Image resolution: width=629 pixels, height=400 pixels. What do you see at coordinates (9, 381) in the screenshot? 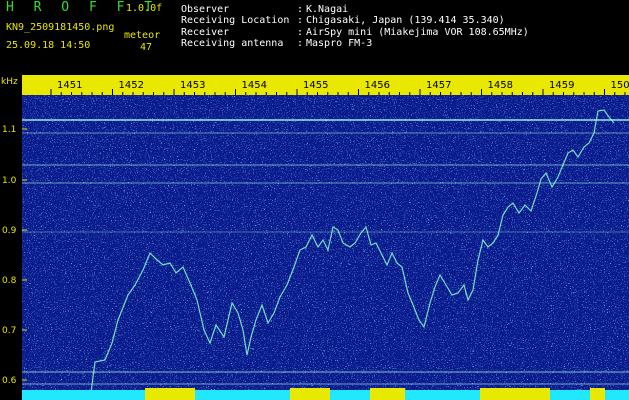
I see `y-tick-label: 0.6` at bounding box center [9, 381].